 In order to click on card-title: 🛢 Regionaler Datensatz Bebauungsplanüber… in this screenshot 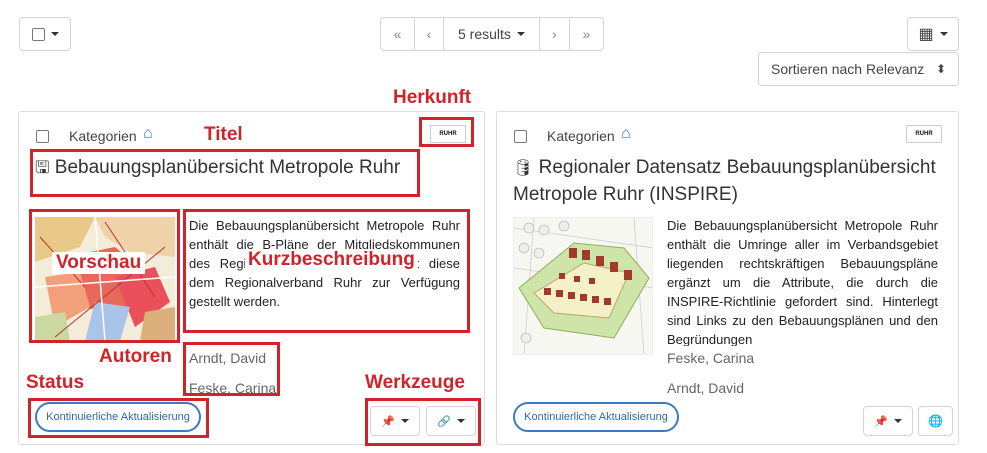, I will do `click(733, 181)`.